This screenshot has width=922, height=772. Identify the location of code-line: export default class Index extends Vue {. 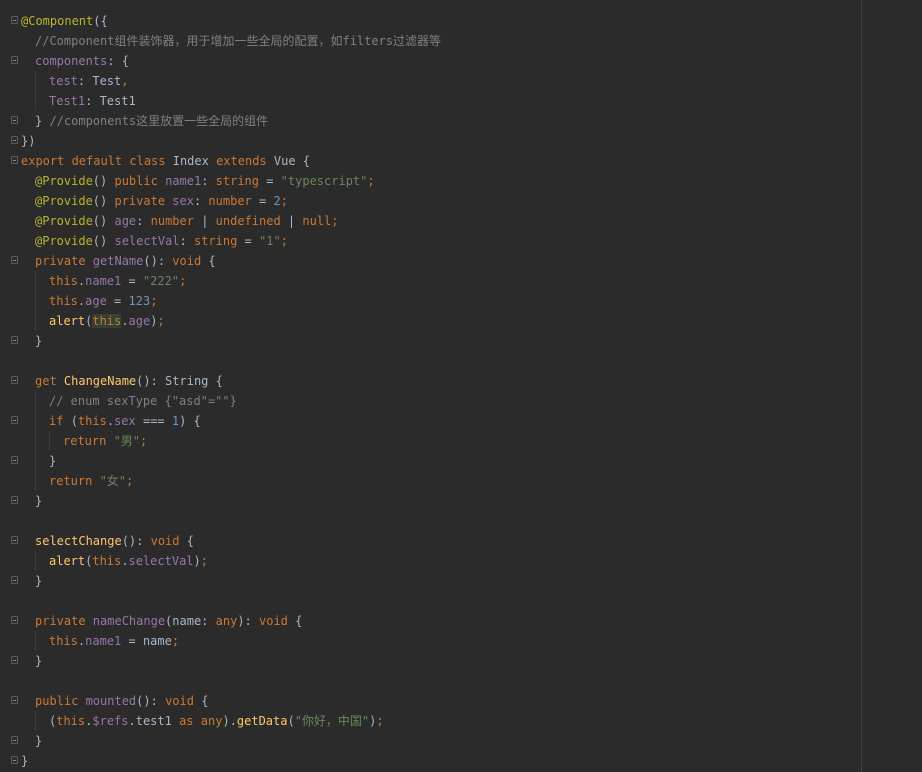
(226, 161).